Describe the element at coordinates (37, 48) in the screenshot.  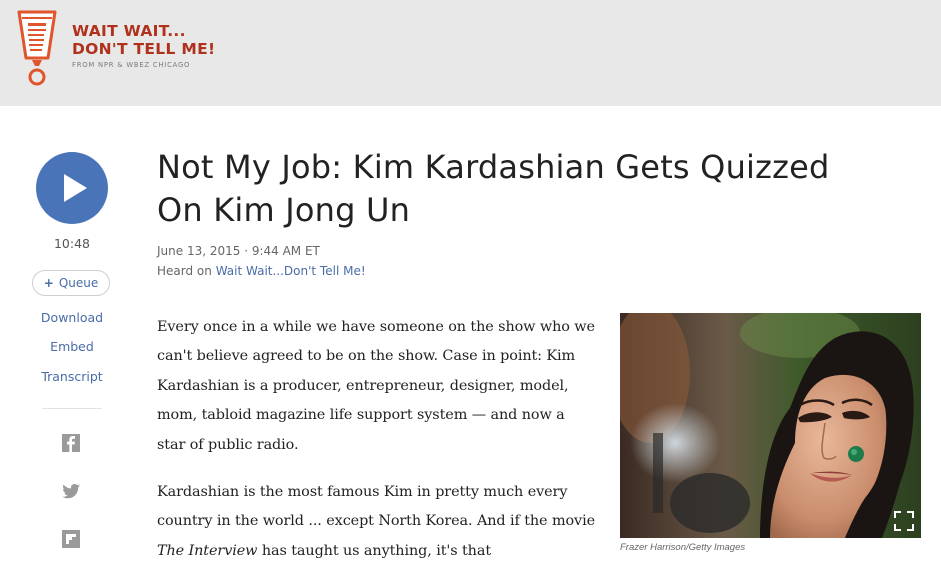
I see `cup-exclamation-icon` at that location.